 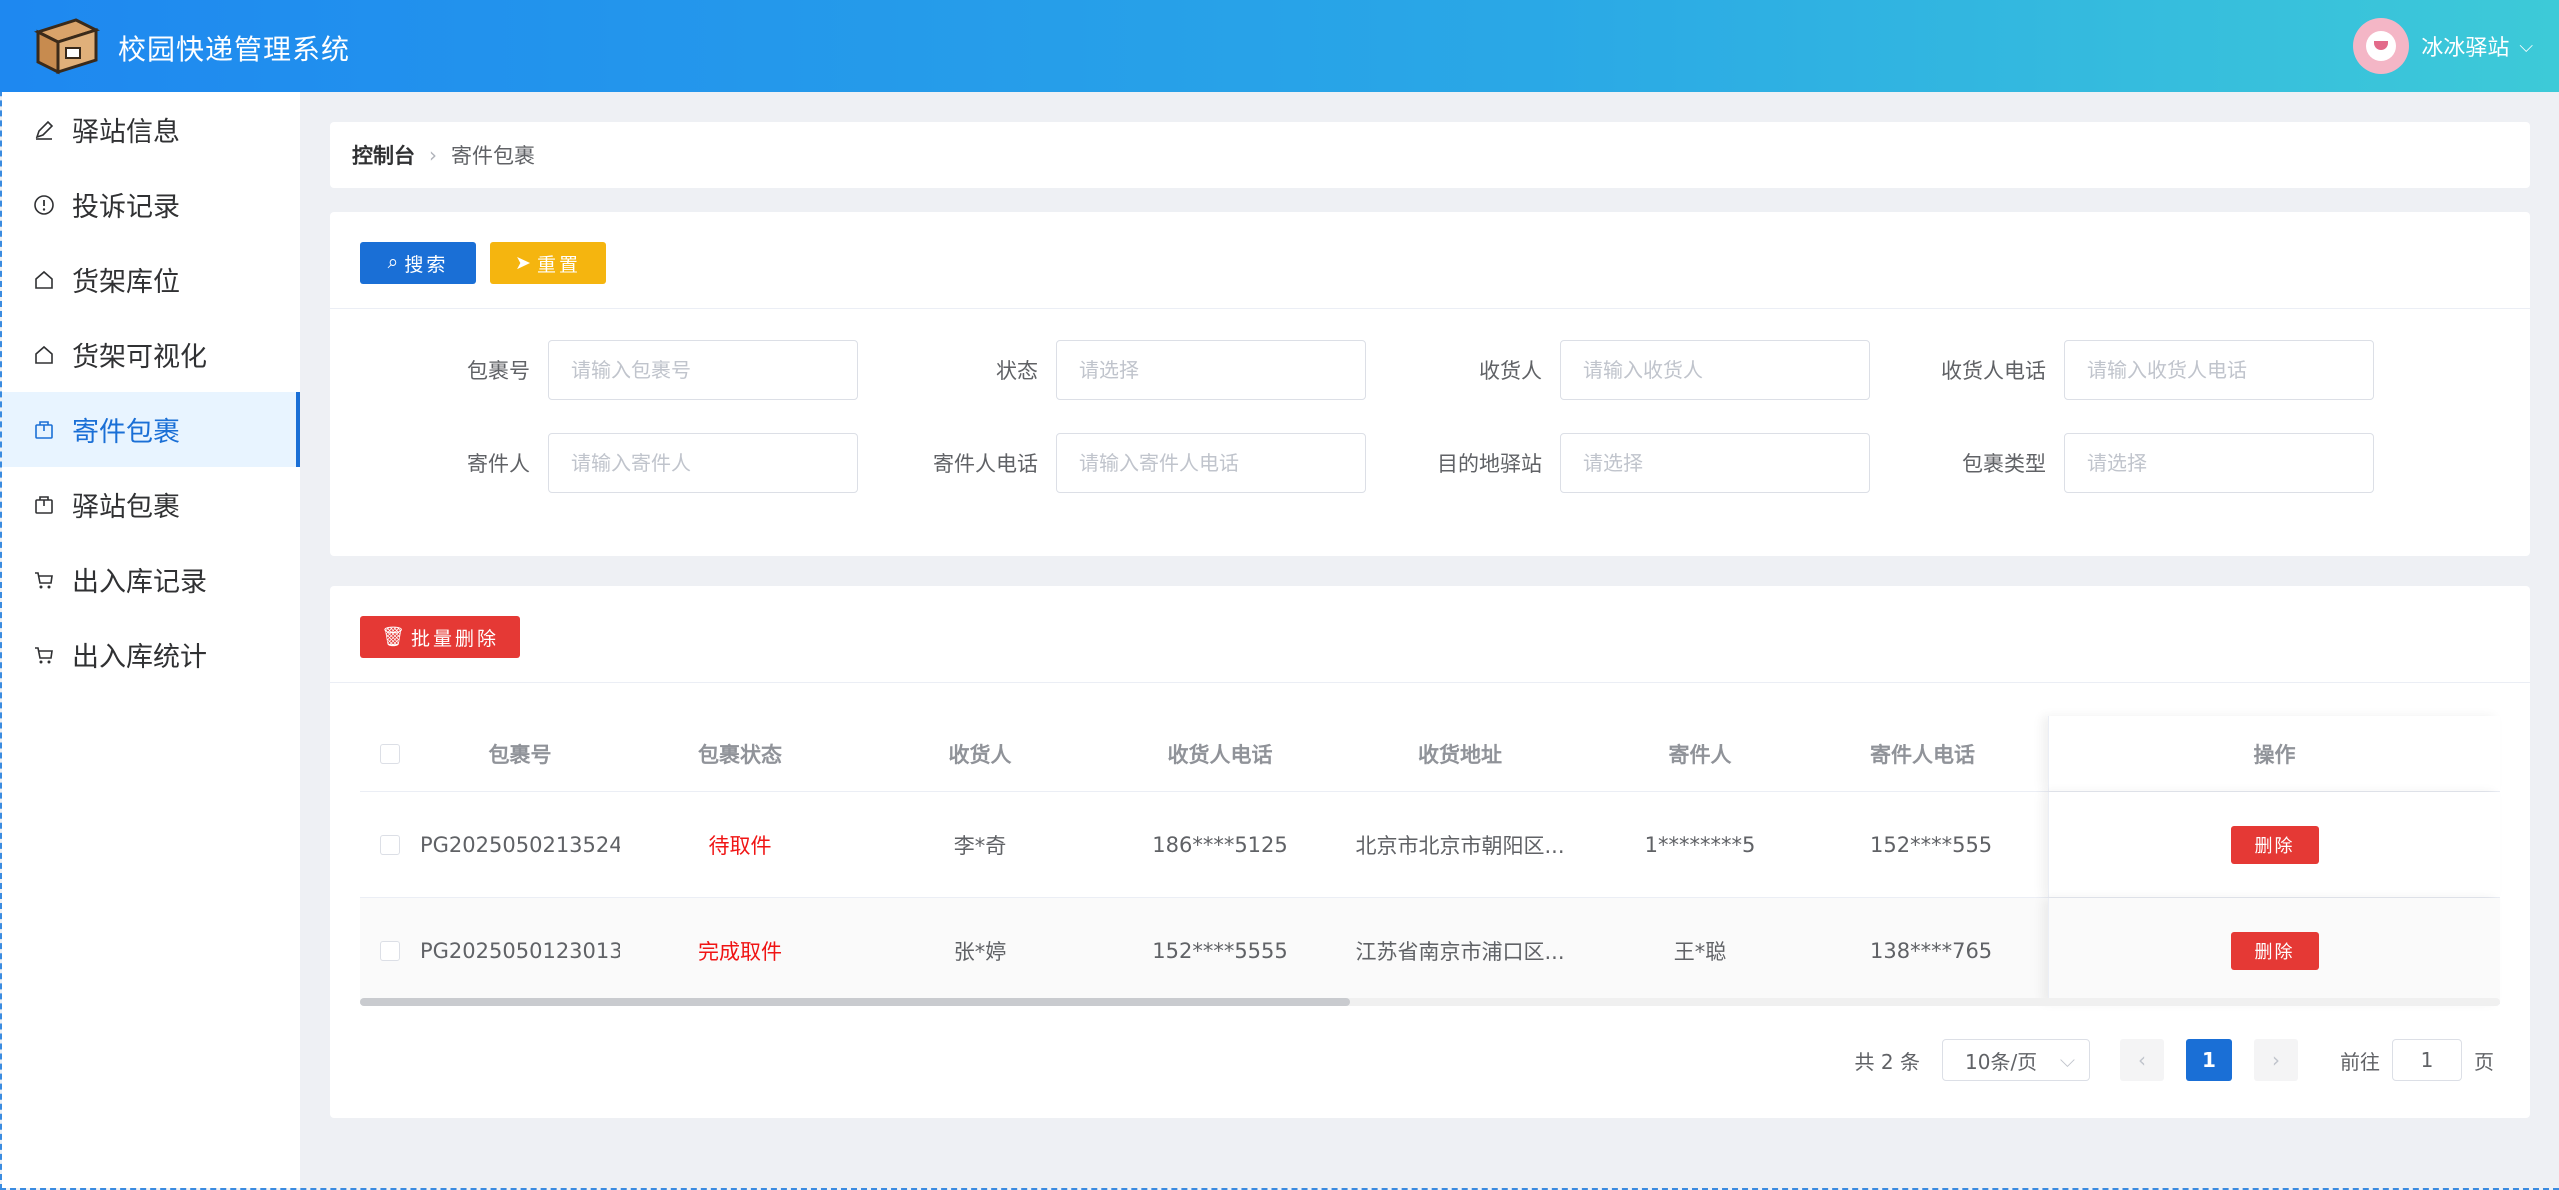 What do you see at coordinates (980, 754) in the screenshot?
I see `col-receiver: 收货人` at bounding box center [980, 754].